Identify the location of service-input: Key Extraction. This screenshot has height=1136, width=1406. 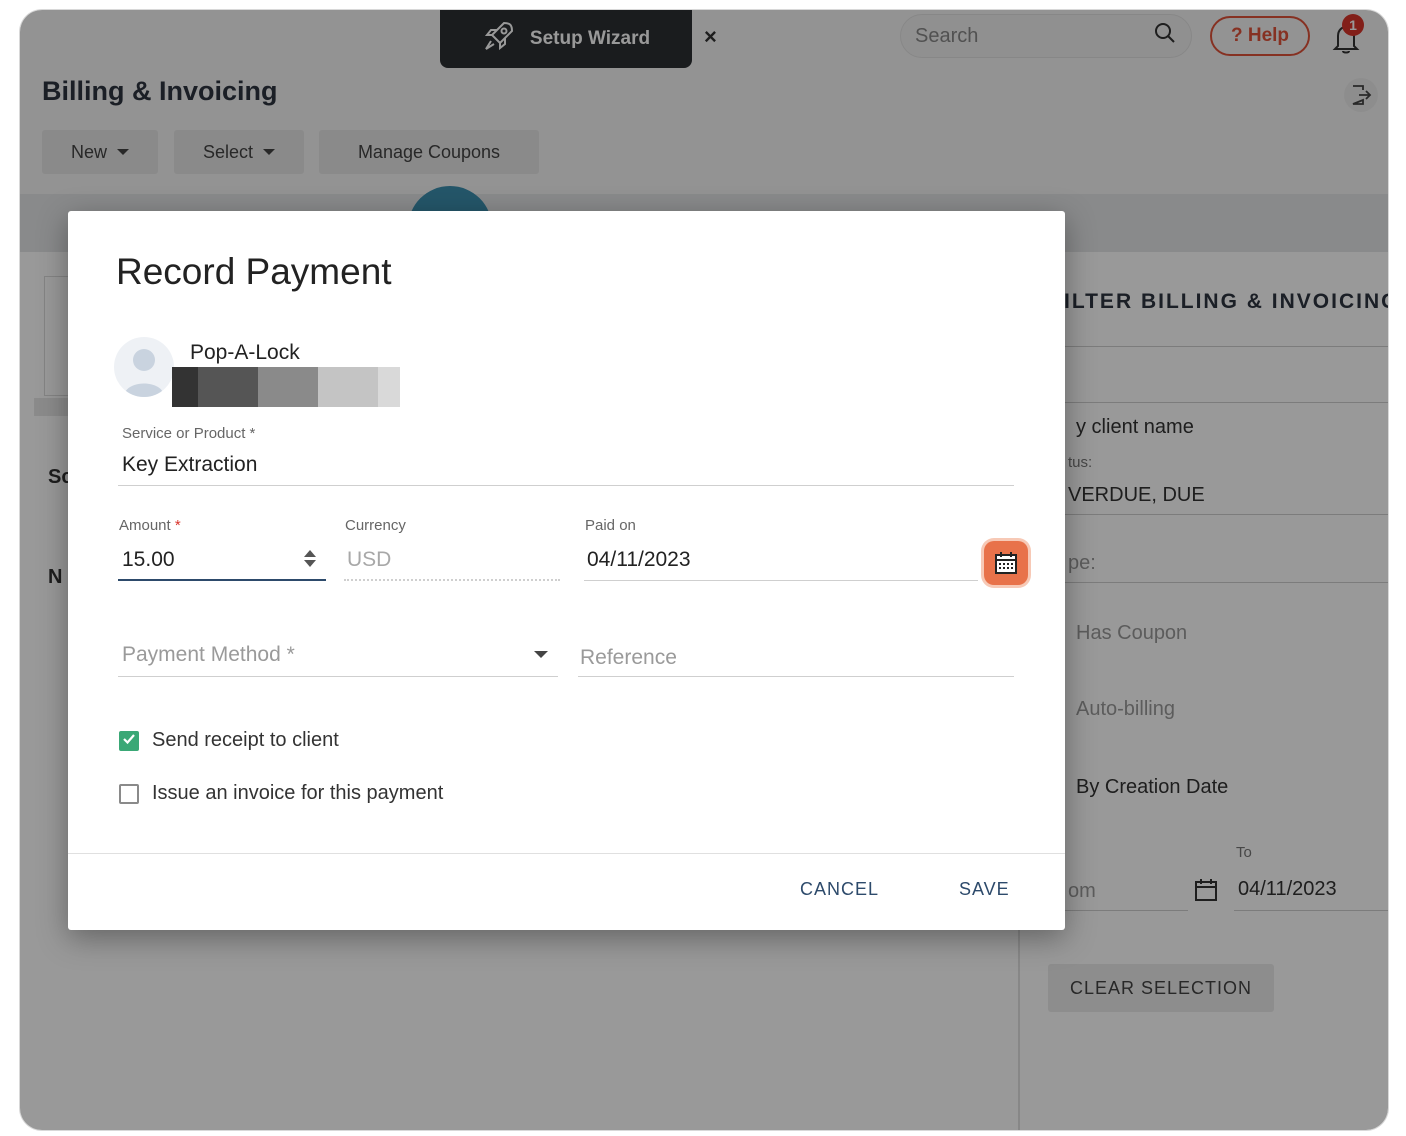
(189, 465).